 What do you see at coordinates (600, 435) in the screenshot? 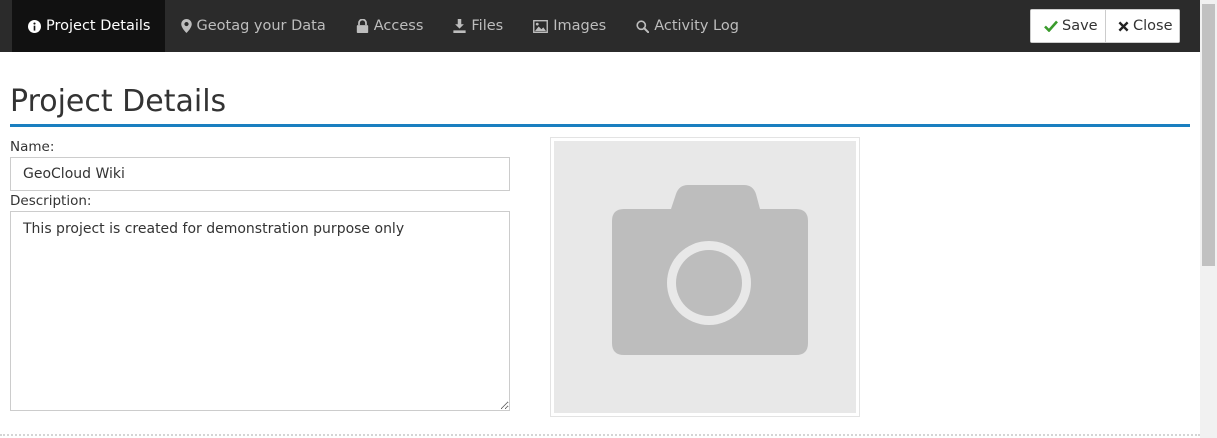
I see `bottom-divider` at bounding box center [600, 435].